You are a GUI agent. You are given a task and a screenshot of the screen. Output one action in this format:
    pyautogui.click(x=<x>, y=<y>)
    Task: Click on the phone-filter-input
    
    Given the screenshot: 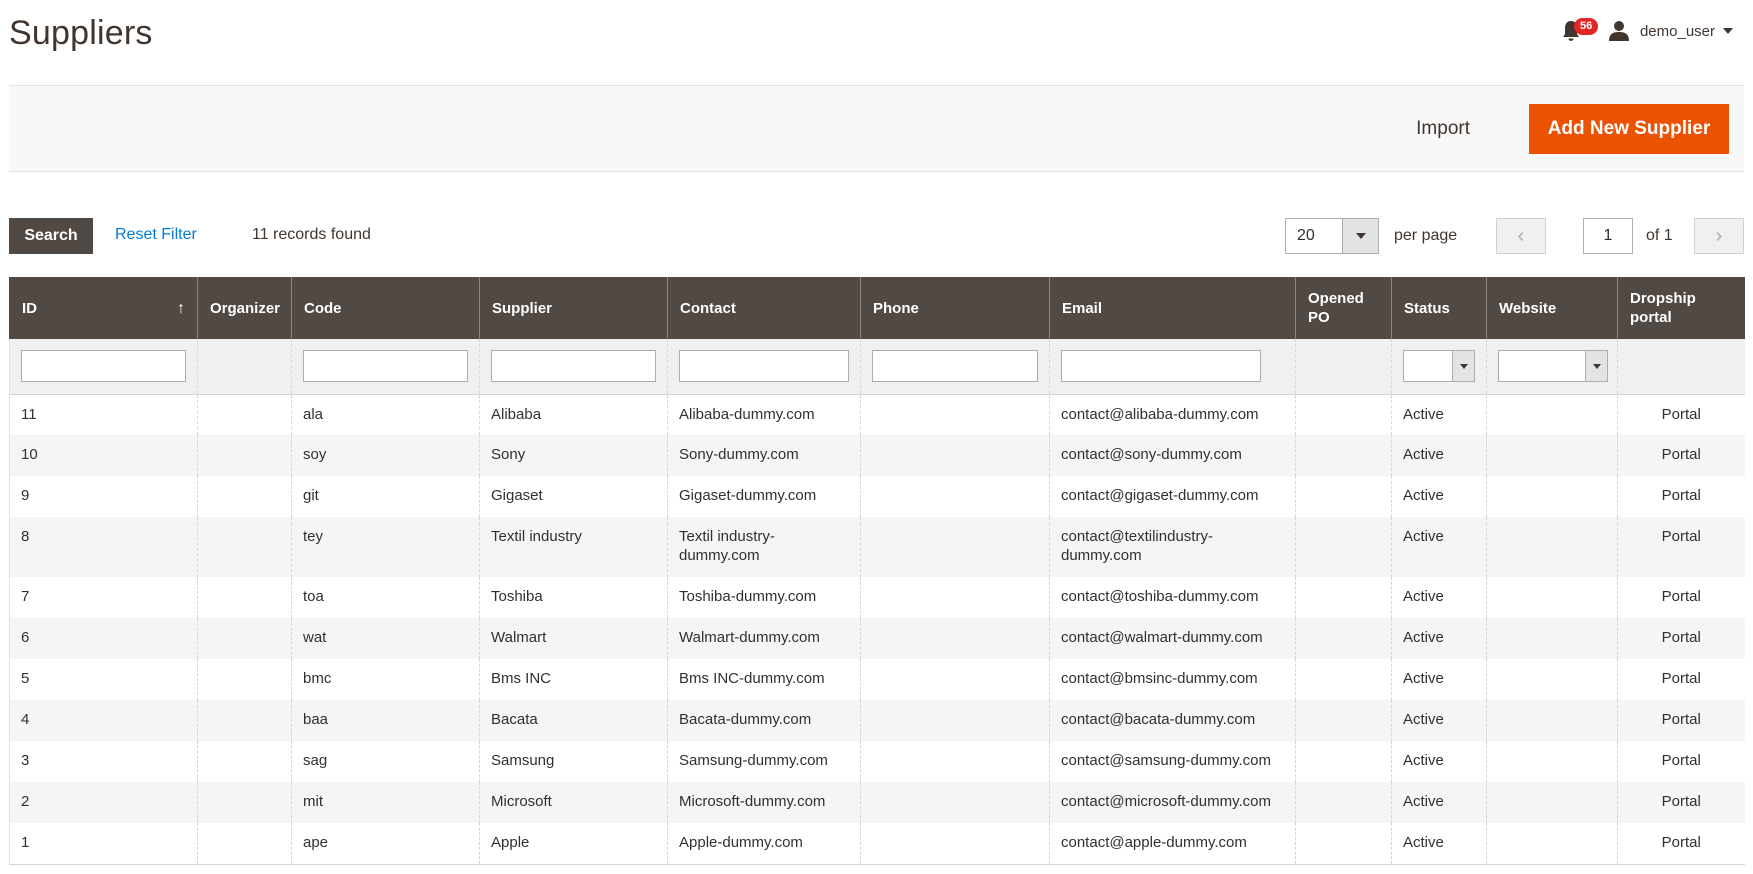 What is the action you would take?
    pyautogui.click(x=955, y=366)
    